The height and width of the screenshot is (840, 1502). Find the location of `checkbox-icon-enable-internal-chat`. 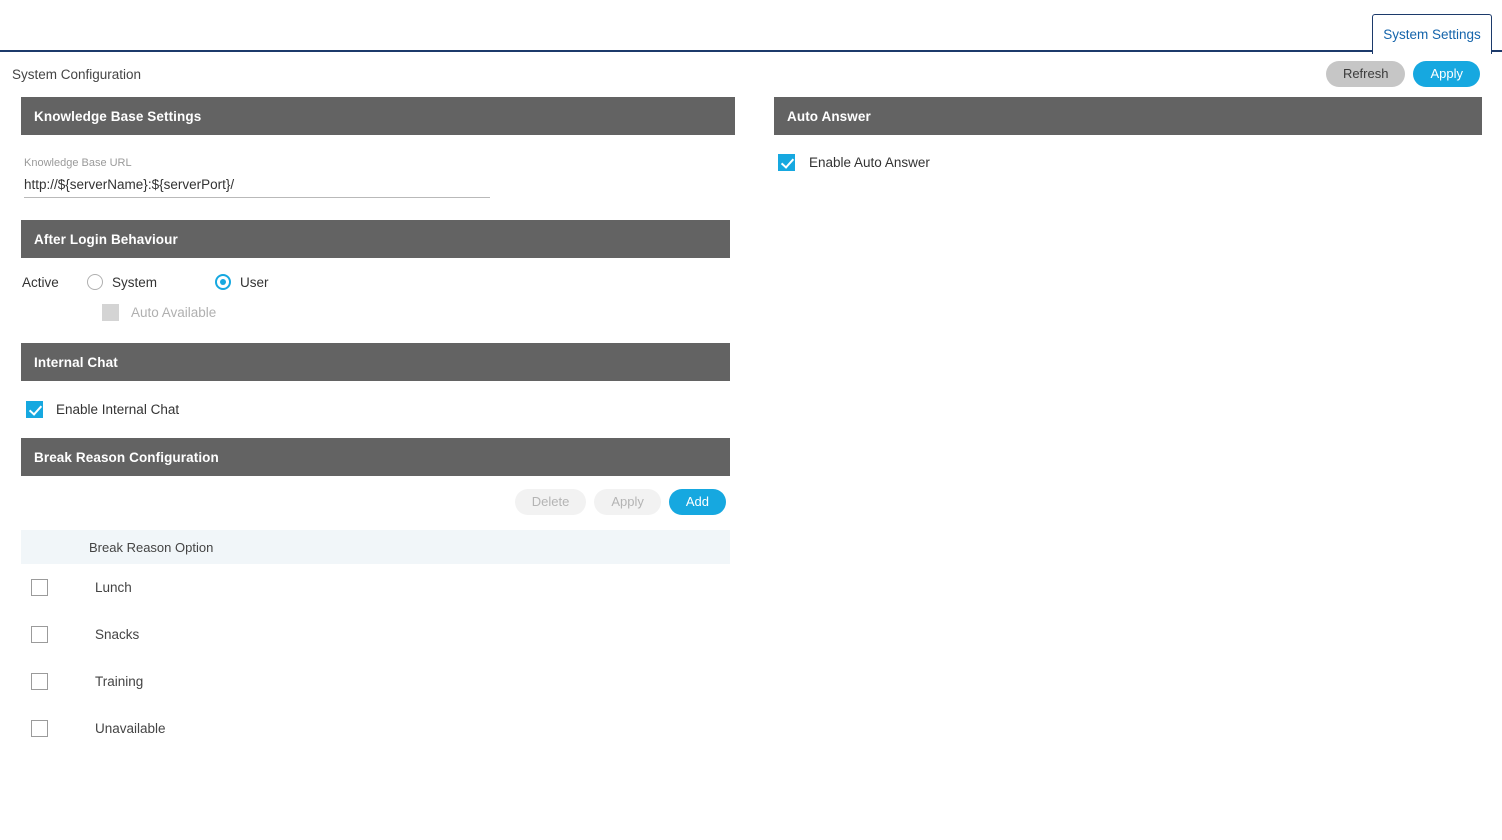

checkbox-icon-enable-internal-chat is located at coordinates (34, 409).